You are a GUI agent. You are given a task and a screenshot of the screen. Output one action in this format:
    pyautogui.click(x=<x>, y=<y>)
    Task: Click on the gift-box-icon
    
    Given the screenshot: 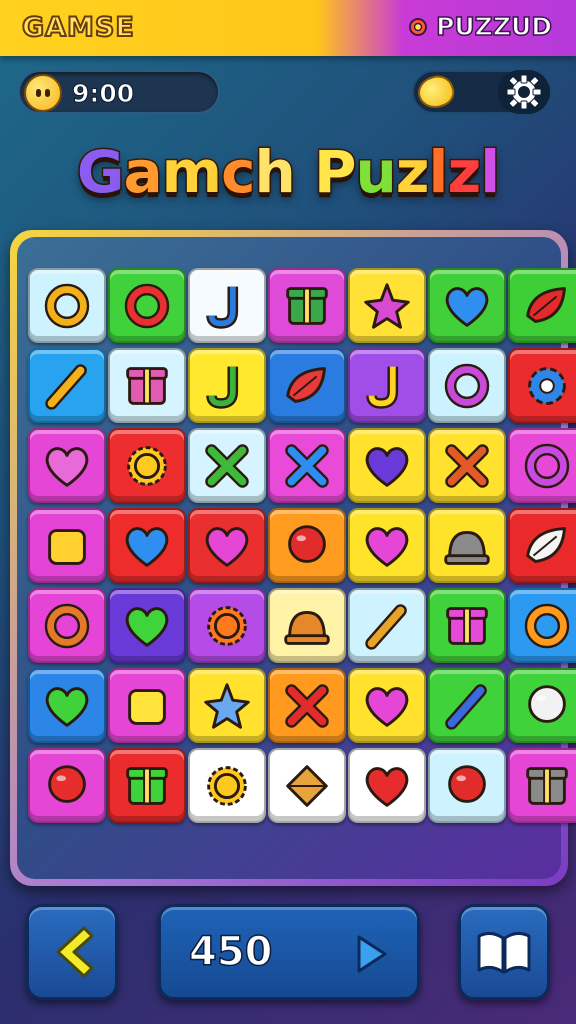 What is the action you would take?
    pyautogui.click(x=307, y=305)
    